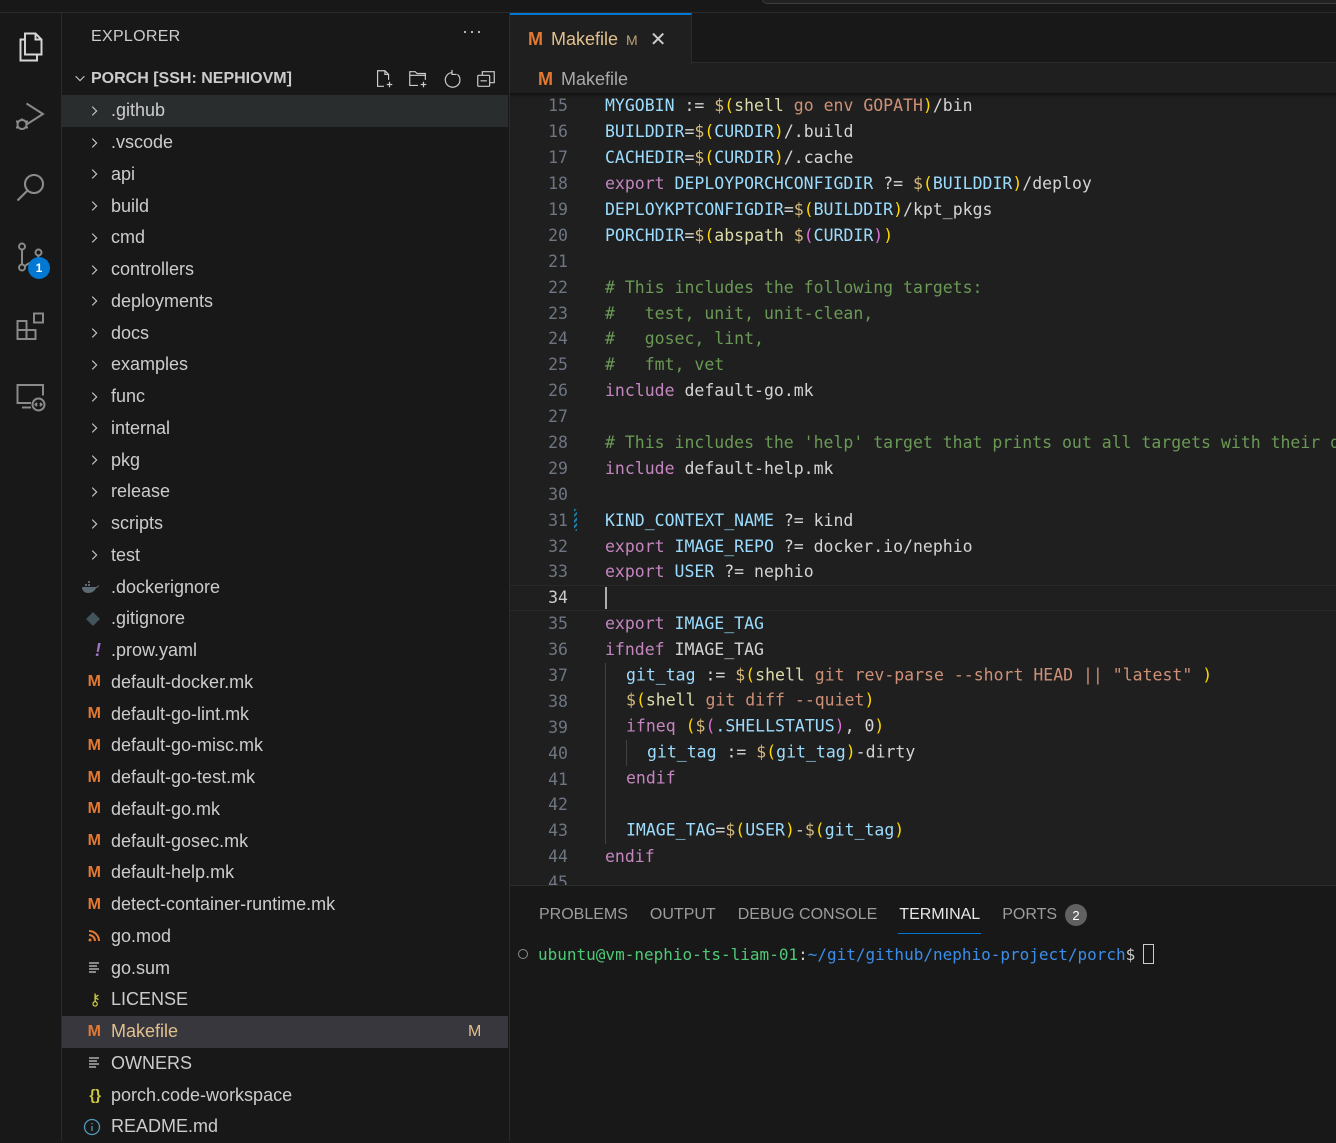 This screenshot has height=1143, width=1336. Describe the element at coordinates (583, 915) in the screenshot. I see `panel-tab-problems: PROBLEMS` at that location.